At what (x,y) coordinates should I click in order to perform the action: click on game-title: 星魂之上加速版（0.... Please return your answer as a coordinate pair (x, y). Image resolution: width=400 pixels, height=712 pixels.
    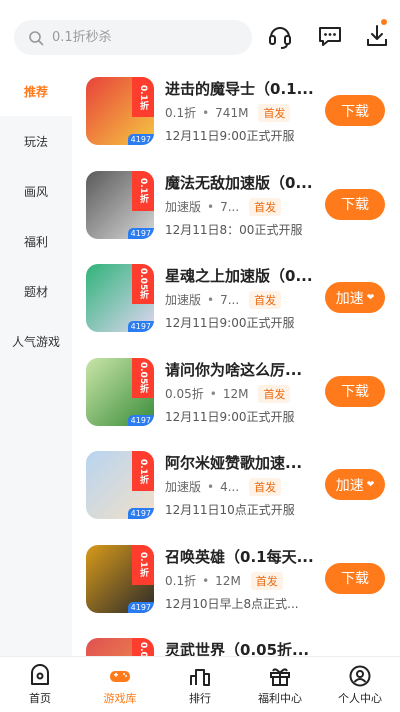
    Looking at the image, I should click on (241, 275).